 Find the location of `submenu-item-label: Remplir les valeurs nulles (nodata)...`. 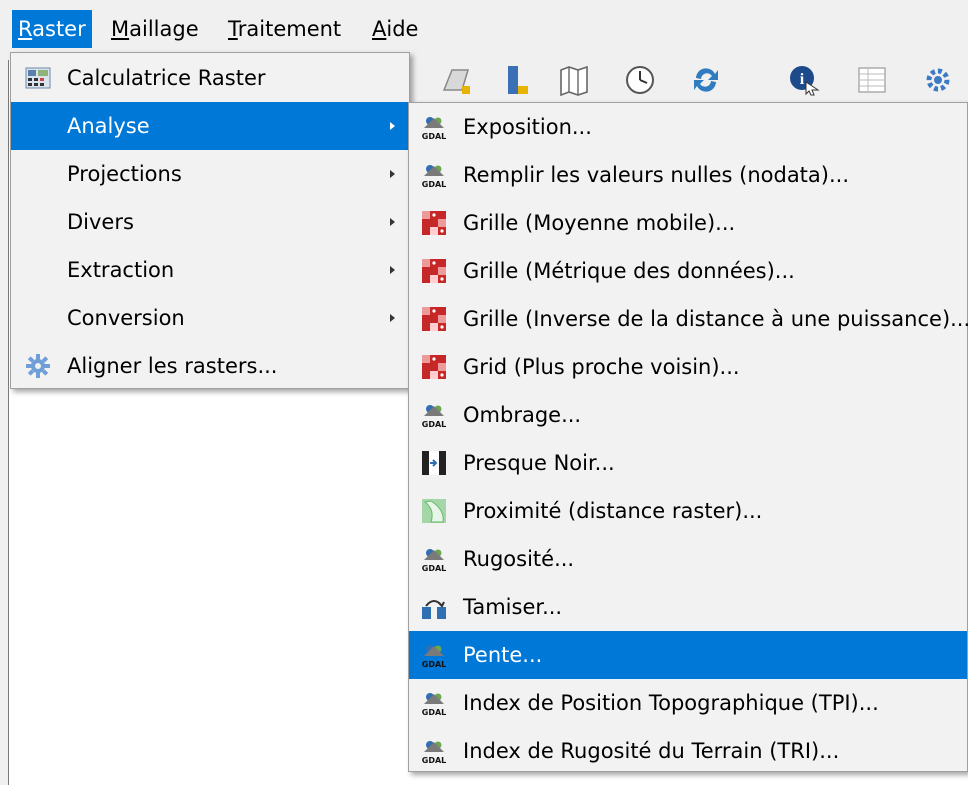

submenu-item-label: Remplir les valeurs nulles (nodata)... is located at coordinates (656, 175).